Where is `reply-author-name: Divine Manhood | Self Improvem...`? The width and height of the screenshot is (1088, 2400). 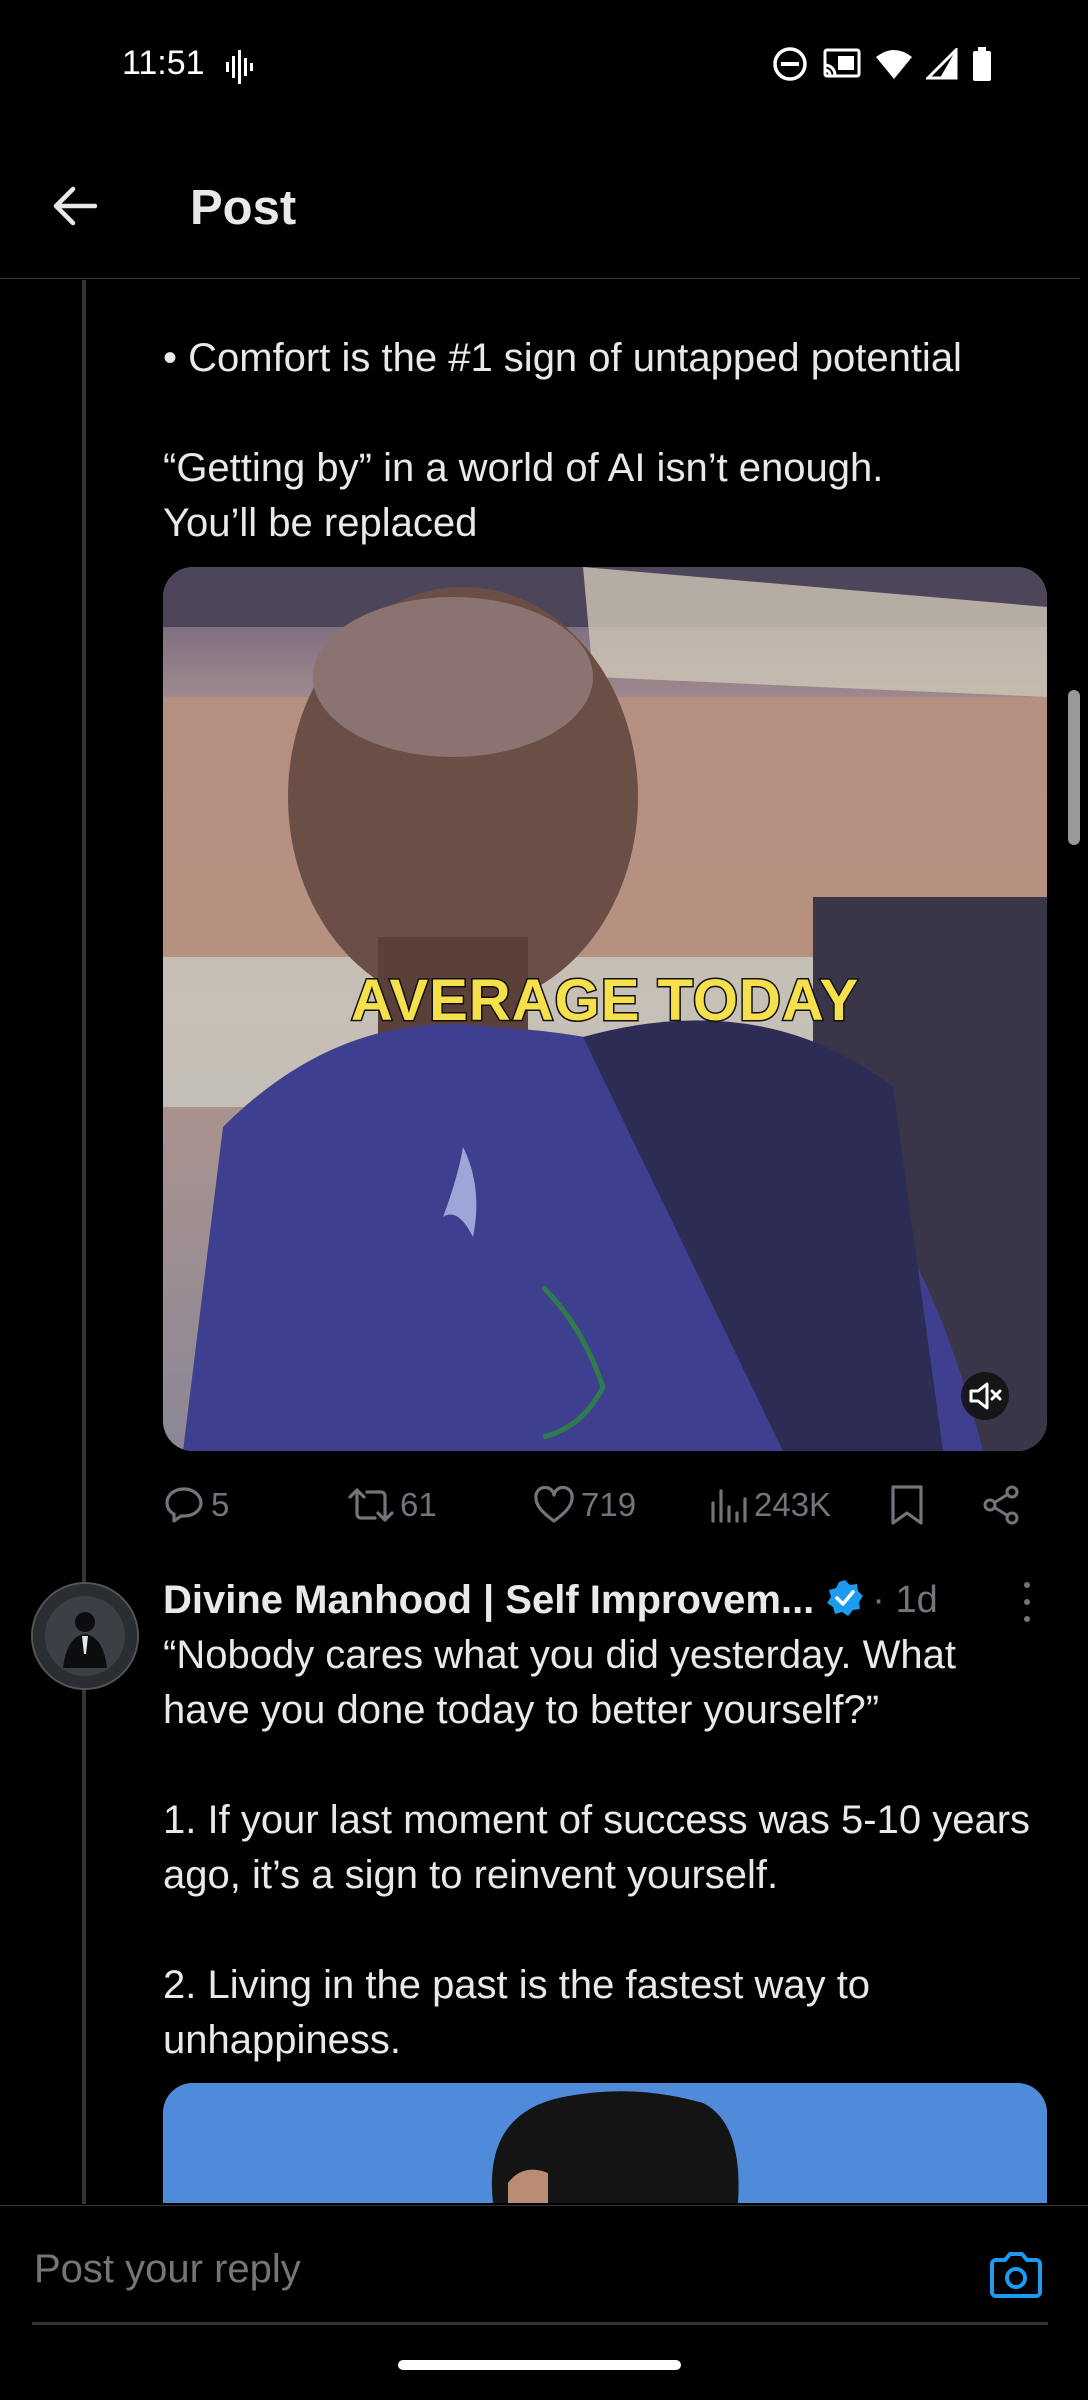
reply-author-name: Divine Manhood | Self Improvem... is located at coordinates (488, 1600).